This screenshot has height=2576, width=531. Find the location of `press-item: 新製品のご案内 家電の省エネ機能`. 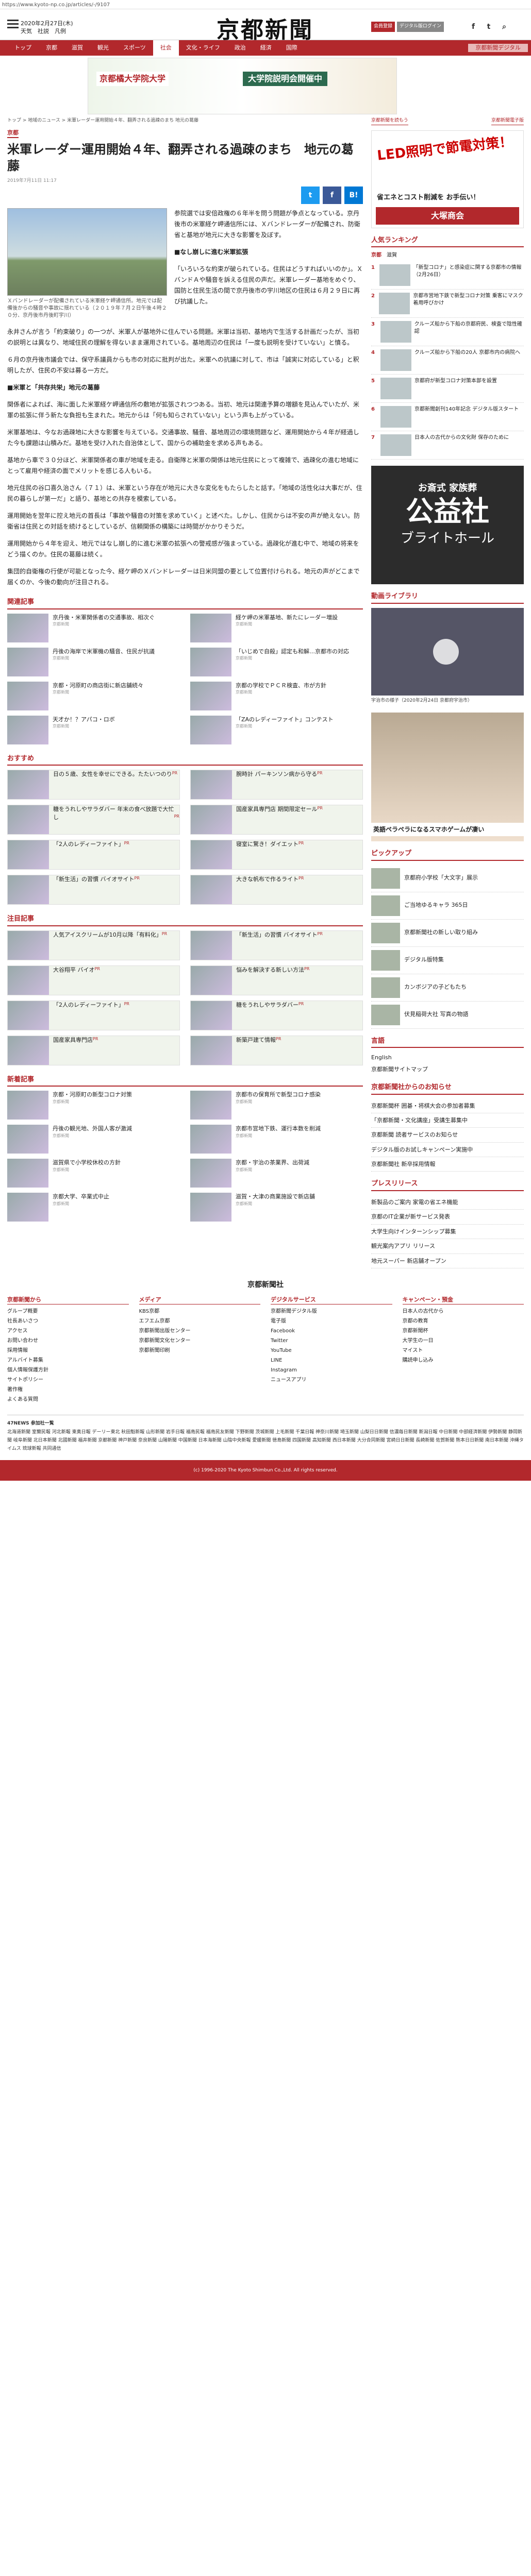

press-item: 新製品のご案内 家電の省エネ機能 is located at coordinates (447, 1202).